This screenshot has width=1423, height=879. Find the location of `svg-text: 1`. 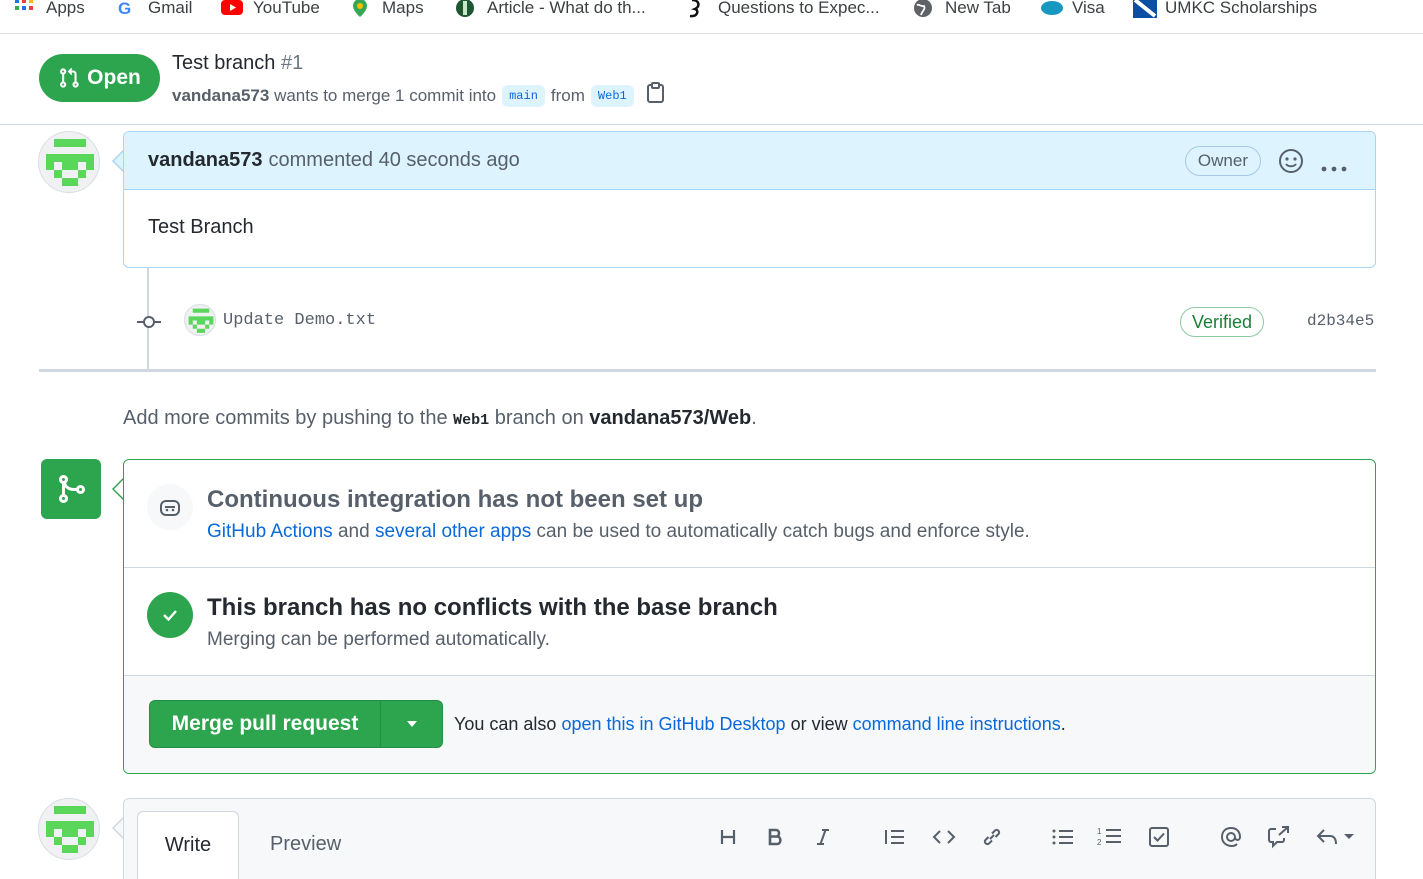

svg-text: 1 is located at coordinates (1099, 831).